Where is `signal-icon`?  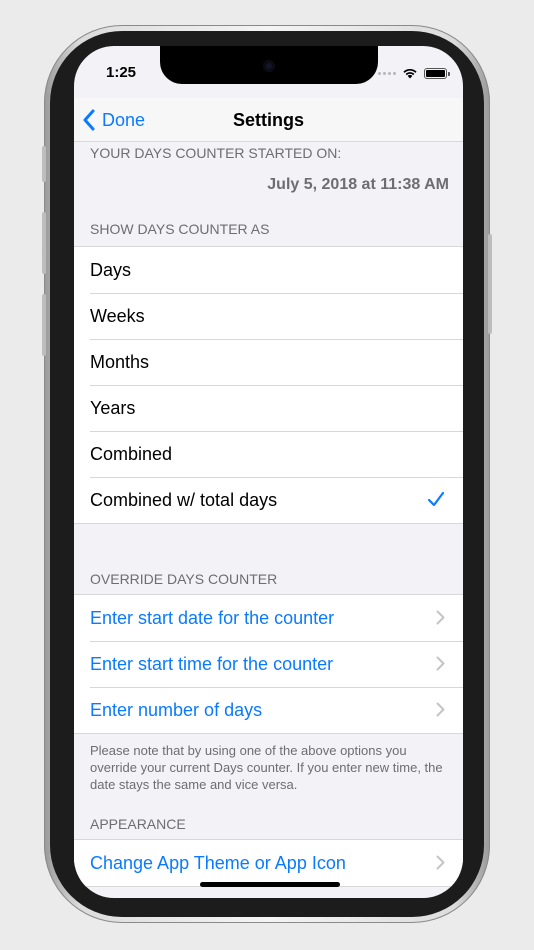 signal-icon is located at coordinates (387, 73).